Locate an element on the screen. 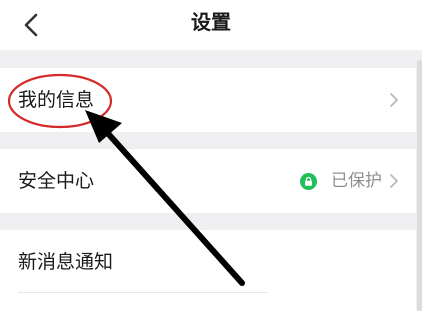  page-title: 设置 is located at coordinates (211, 22).